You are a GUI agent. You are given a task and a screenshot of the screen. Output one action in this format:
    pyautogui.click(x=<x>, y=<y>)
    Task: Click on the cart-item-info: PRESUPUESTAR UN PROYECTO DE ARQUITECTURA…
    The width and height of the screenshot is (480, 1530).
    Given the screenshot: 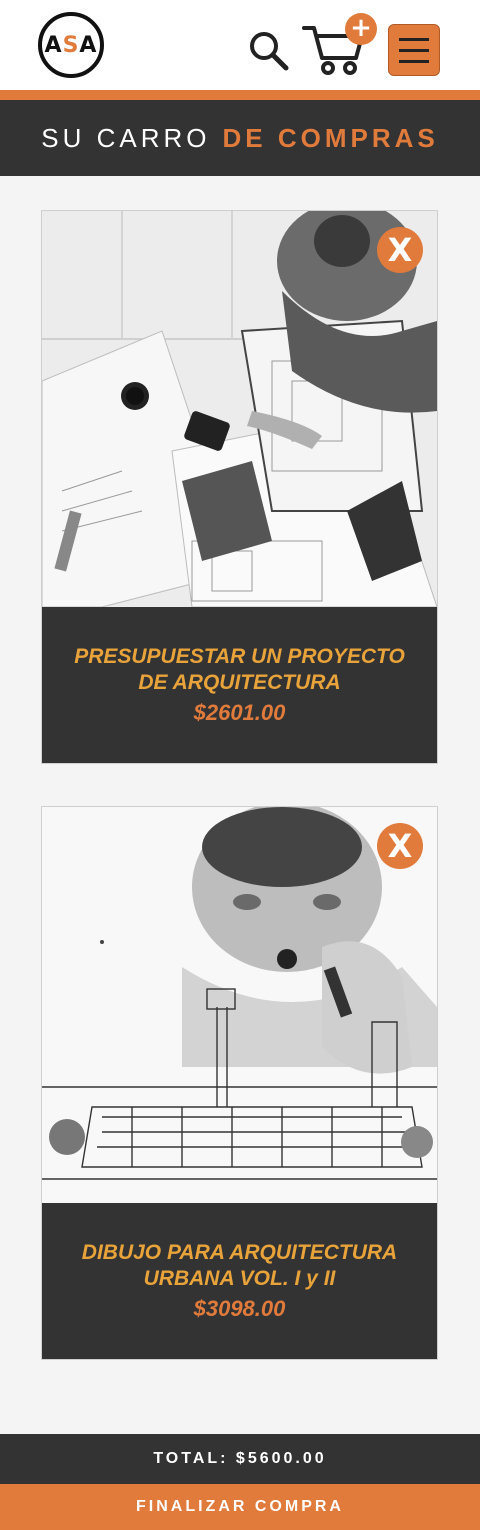 What is the action you would take?
    pyautogui.click(x=239, y=685)
    